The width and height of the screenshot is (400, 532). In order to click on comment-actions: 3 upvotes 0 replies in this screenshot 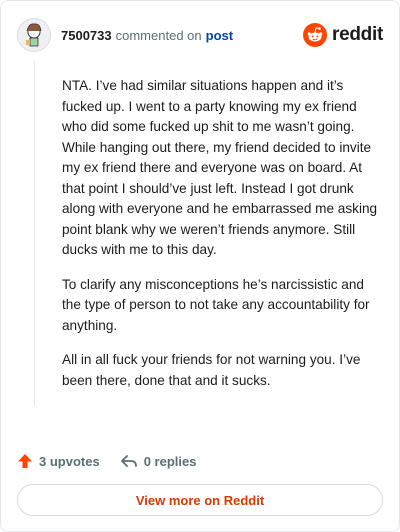, I will do `click(106, 461)`.